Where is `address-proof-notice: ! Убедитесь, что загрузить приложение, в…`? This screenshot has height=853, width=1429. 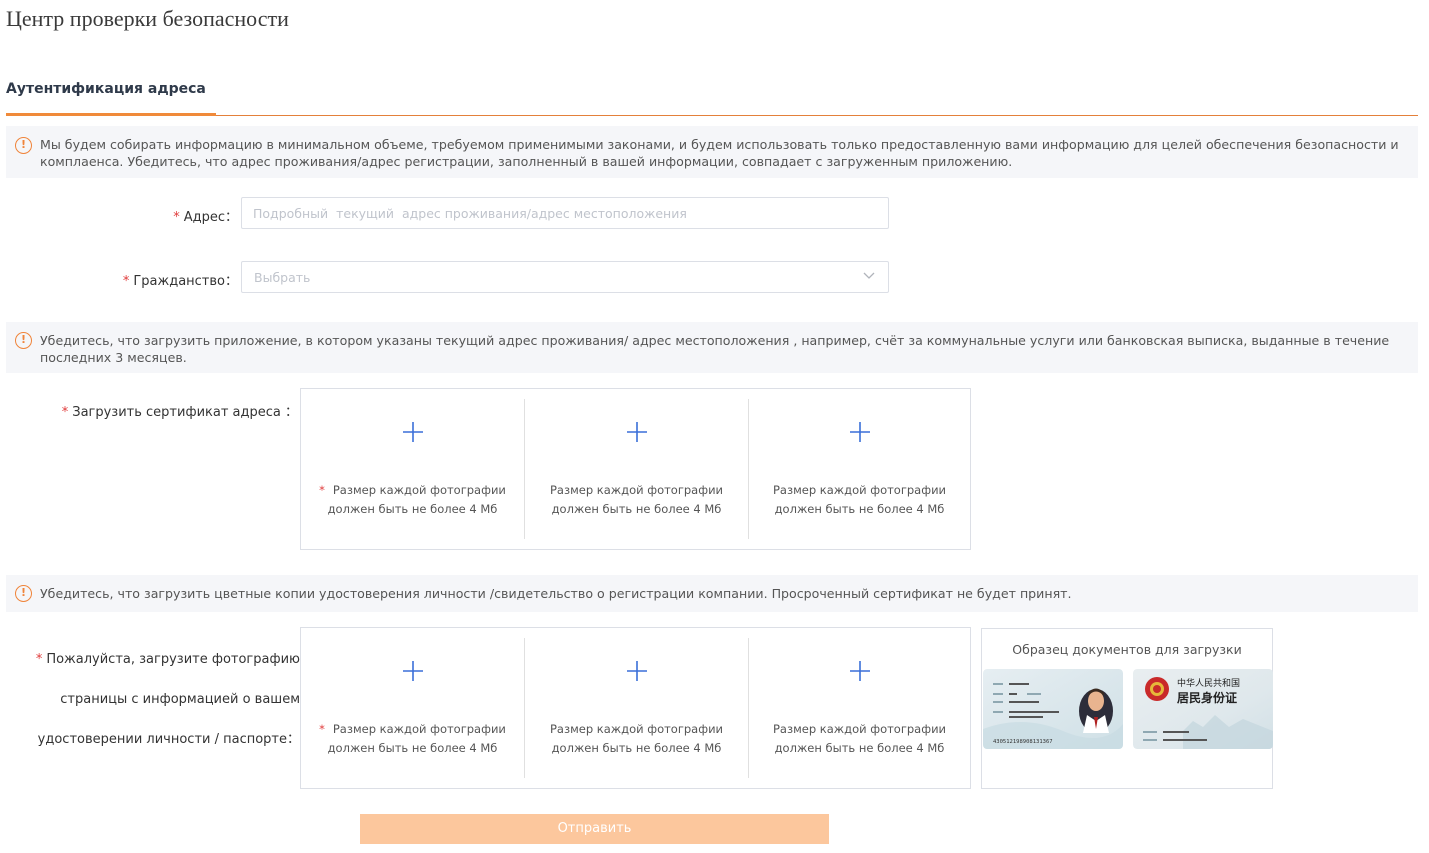 address-proof-notice: ! Убедитесь, что загрузить приложение, в… is located at coordinates (712, 347).